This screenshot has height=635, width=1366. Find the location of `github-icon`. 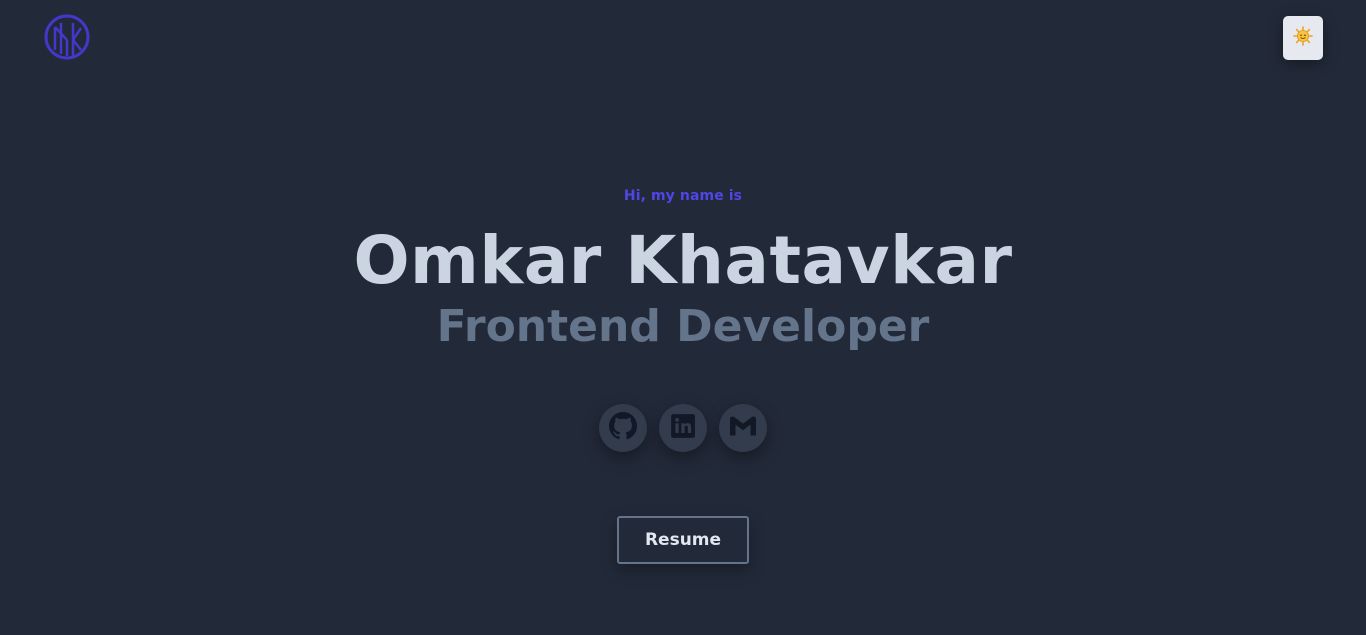

github-icon is located at coordinates (623, 428).